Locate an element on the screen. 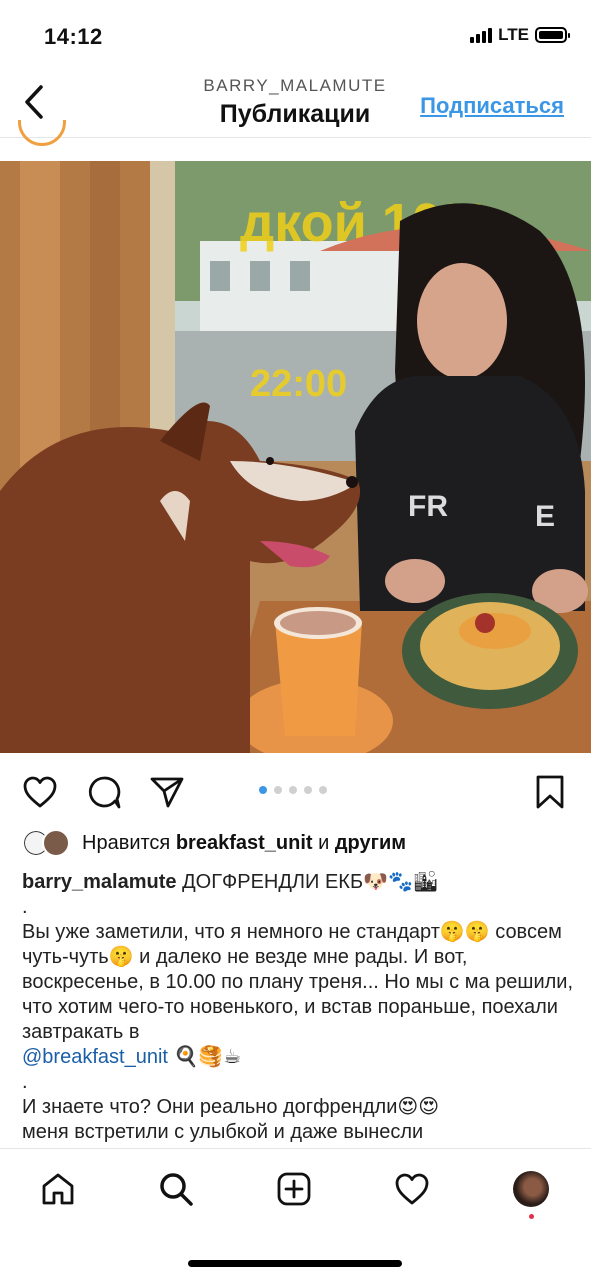 The image size is (591, 1280). battery-level is located at coordinates (551, 35).